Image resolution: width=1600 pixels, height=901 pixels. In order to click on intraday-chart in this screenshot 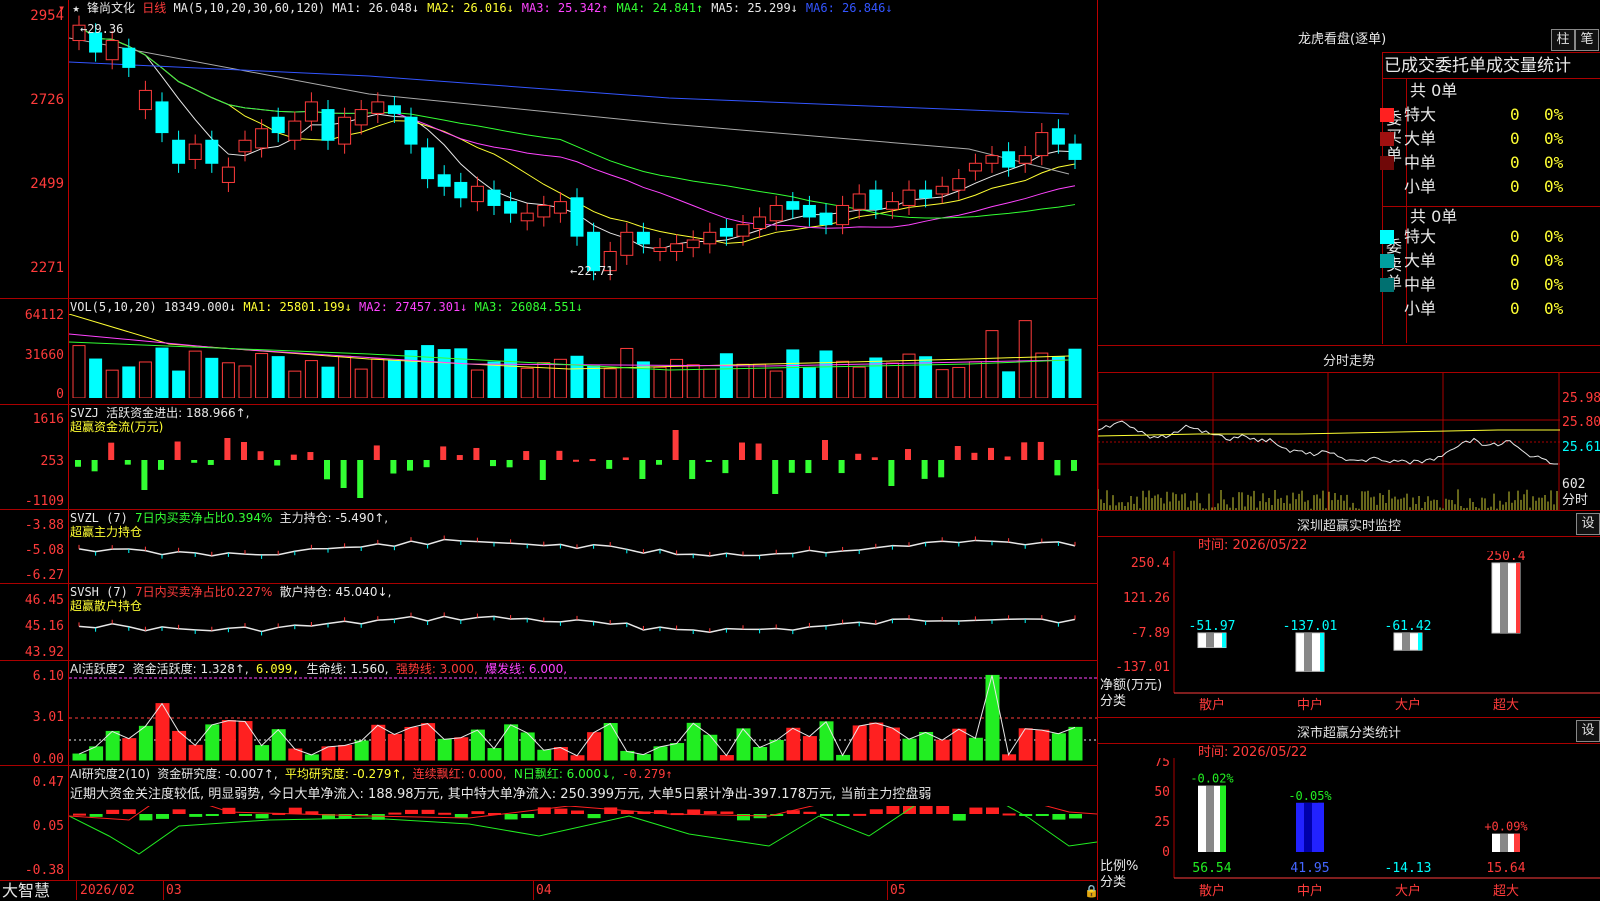, I will do `click(1329, 441)`.